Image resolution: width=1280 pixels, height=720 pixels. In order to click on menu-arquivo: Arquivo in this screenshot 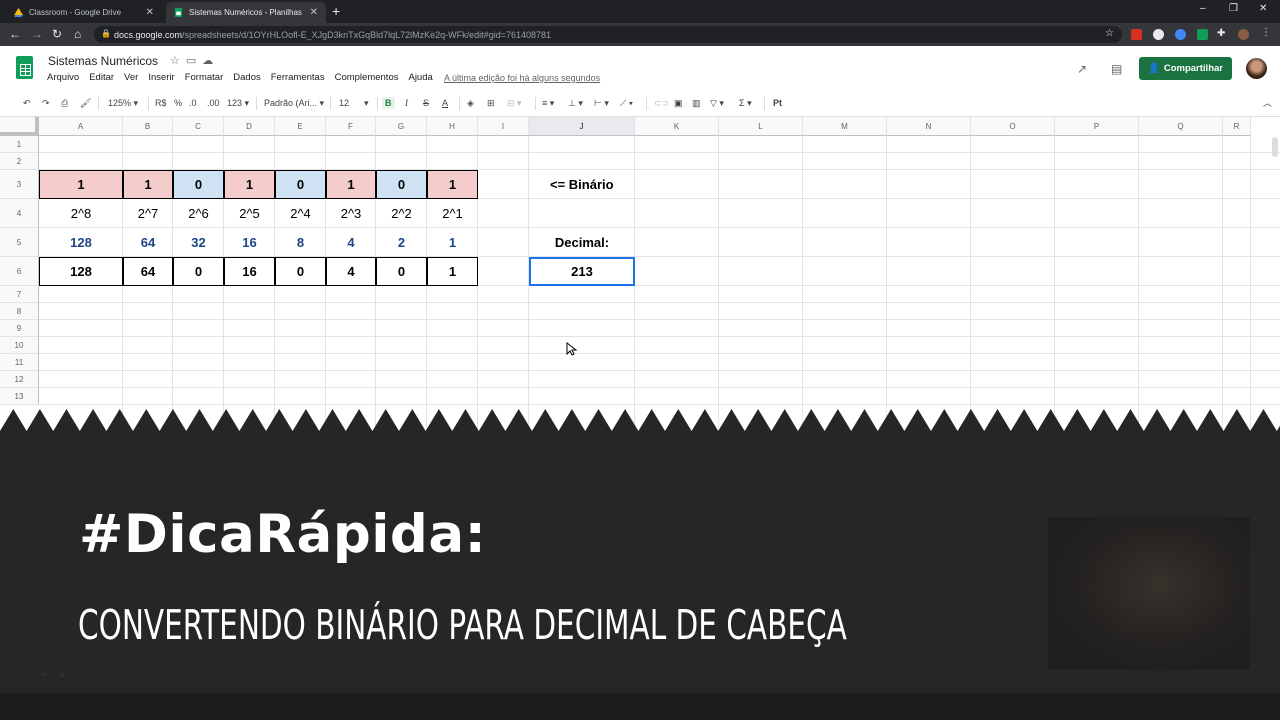, I will do `click(63, 77)`.